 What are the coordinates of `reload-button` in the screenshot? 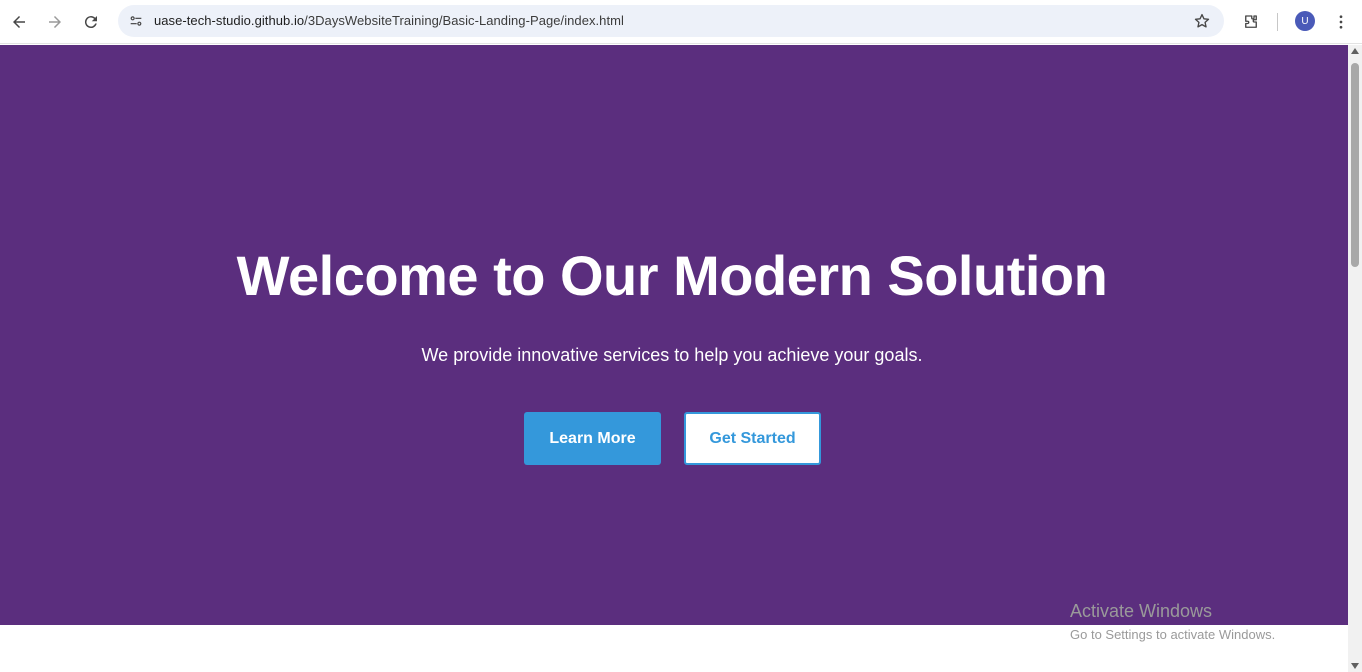 It's located at (91, 22).